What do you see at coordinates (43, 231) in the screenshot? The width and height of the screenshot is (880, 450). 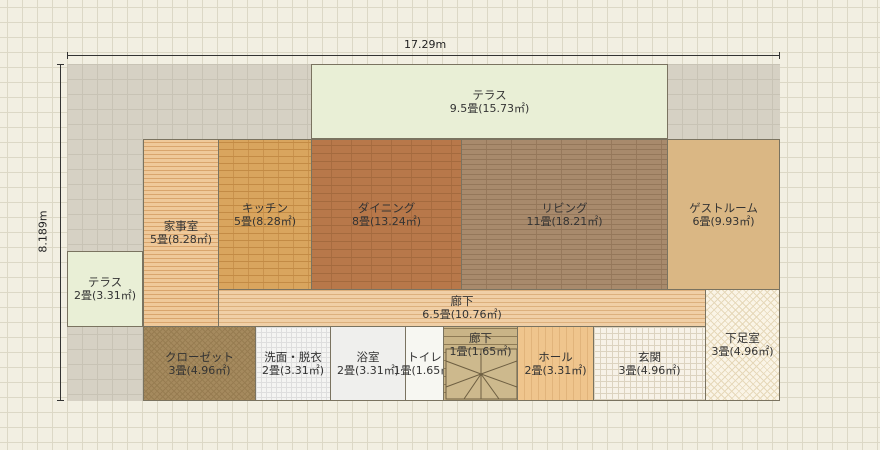 I see `height-dimension-label: 8.189m` at bounding box center [43, 231].